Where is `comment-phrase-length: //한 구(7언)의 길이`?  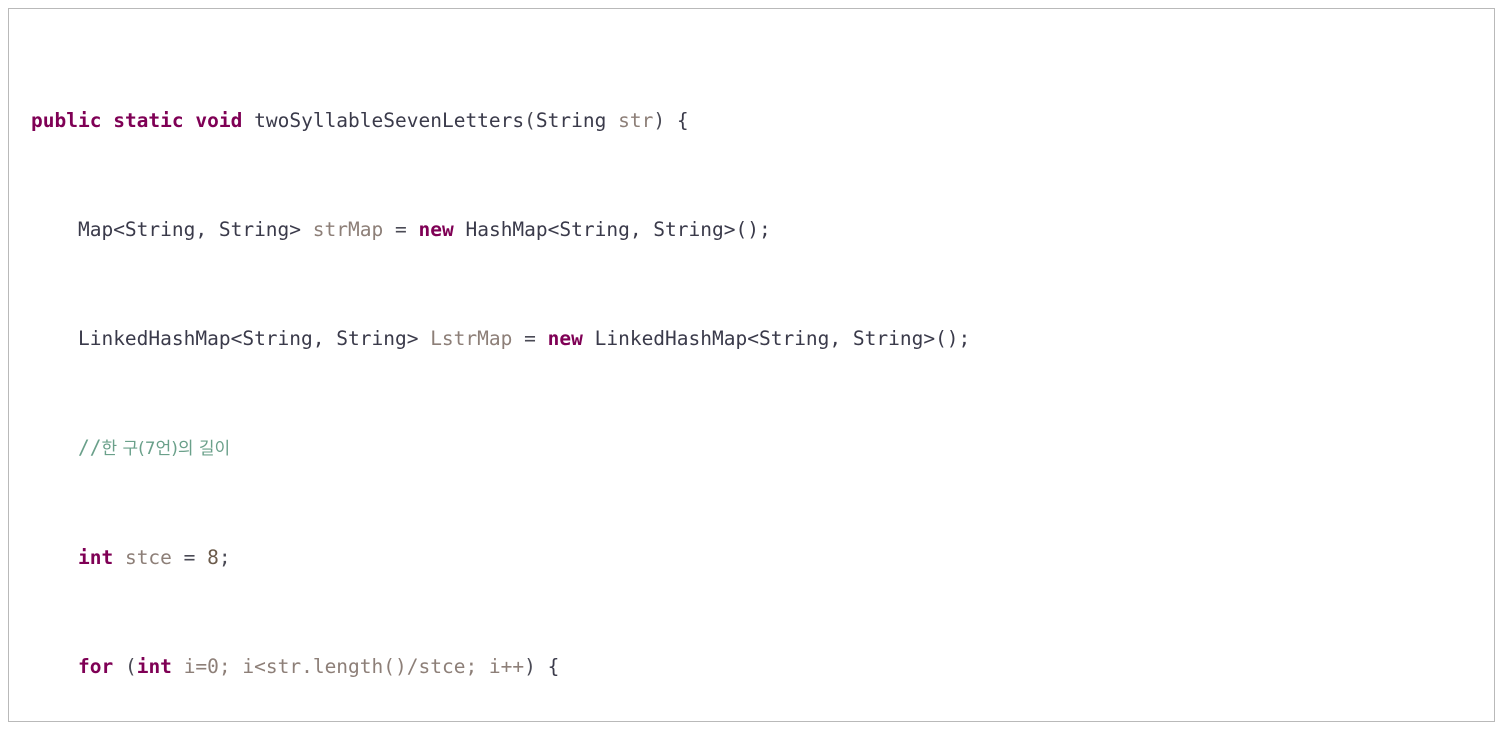
comment-phrase-length: //한 구(7언)의 길이 is located at coordinates (154, 448).